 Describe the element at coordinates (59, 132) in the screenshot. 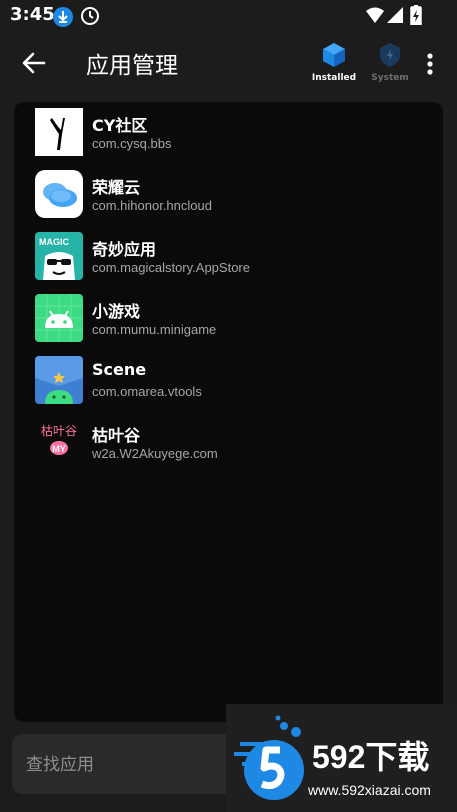

I see `cy-app-icon` at that location.